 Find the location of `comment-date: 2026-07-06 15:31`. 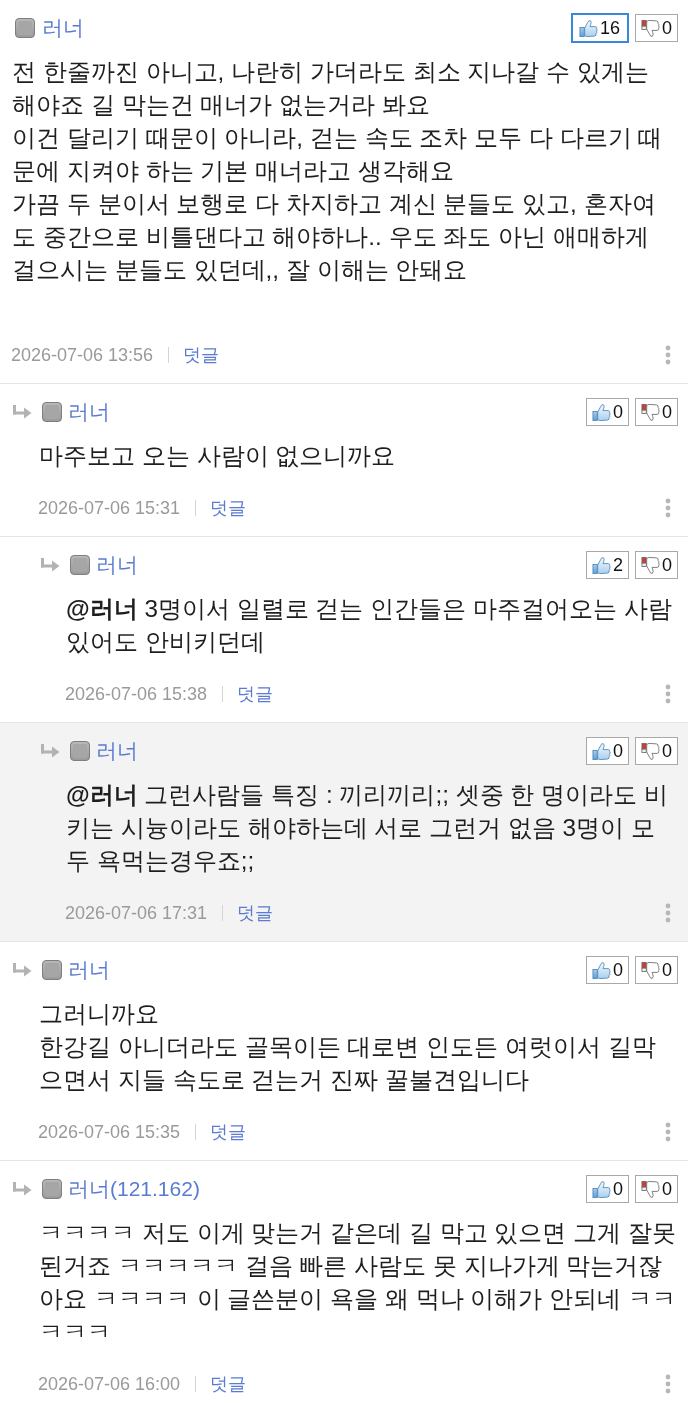

comment-date: 2026-07-06 15:31 is located at coordinates (109, 508).